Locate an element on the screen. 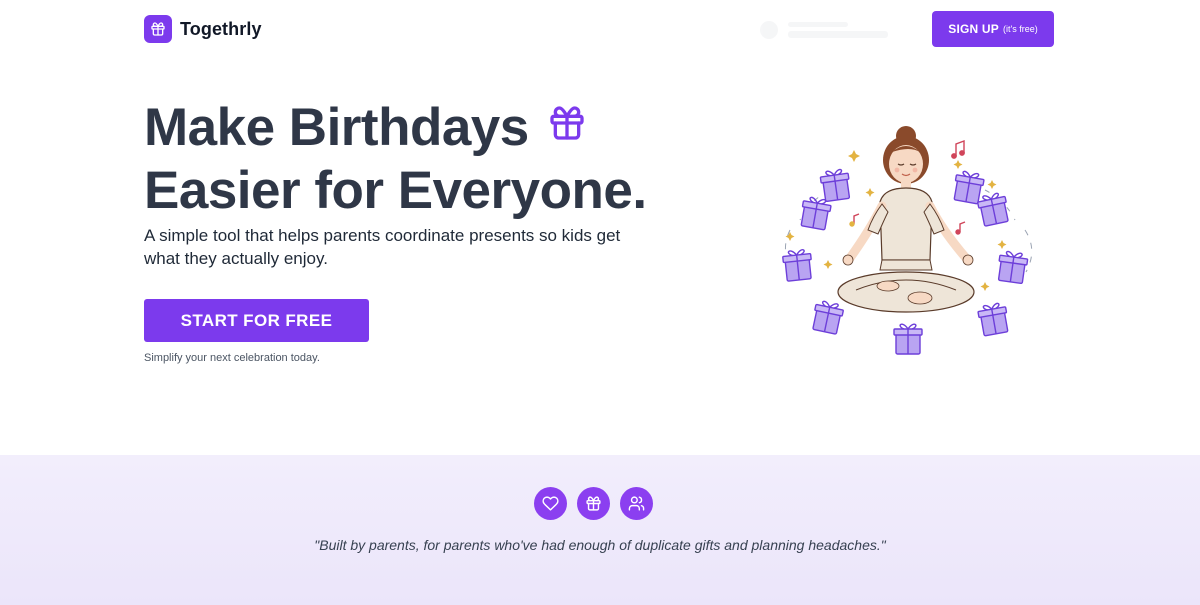  hero-title-line1: Make Birthdays is located at coordinates (336, 127).